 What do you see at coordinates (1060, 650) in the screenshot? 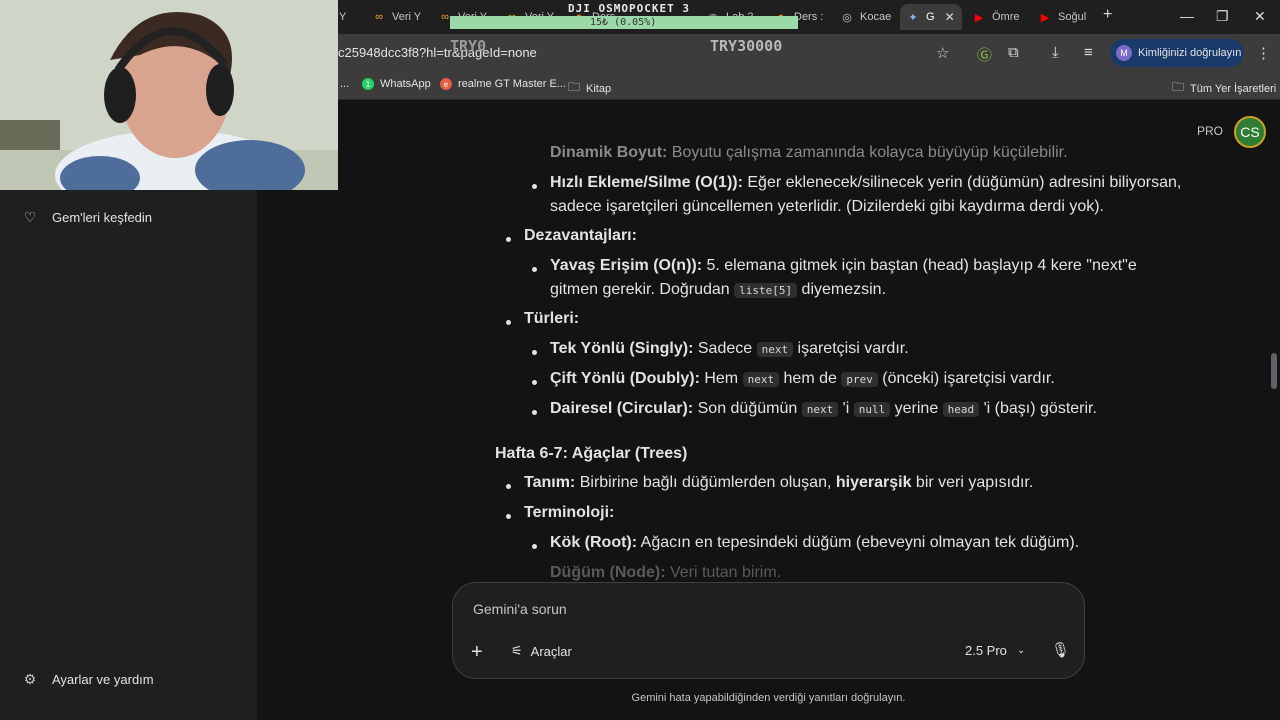
I see `microphone-icon: 🎙` at bounding box center [1060, 650].